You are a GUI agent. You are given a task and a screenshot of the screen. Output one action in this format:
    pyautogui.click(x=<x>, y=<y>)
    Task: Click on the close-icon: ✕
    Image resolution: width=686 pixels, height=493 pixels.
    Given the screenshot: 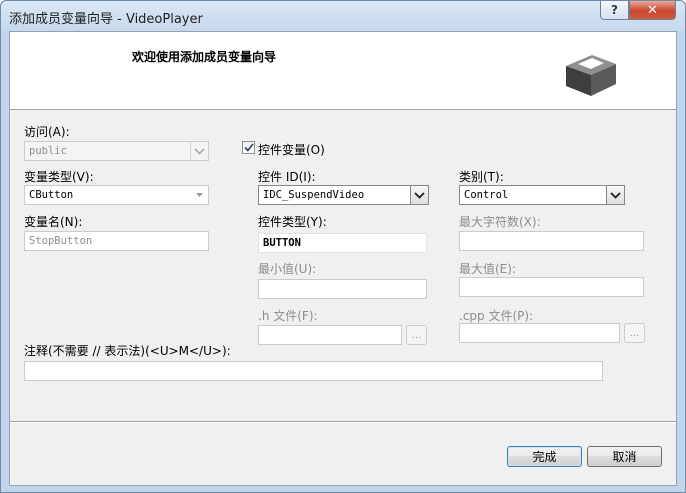 What is the action you would take?
    pyautogui.click(x=652, y=10)
    